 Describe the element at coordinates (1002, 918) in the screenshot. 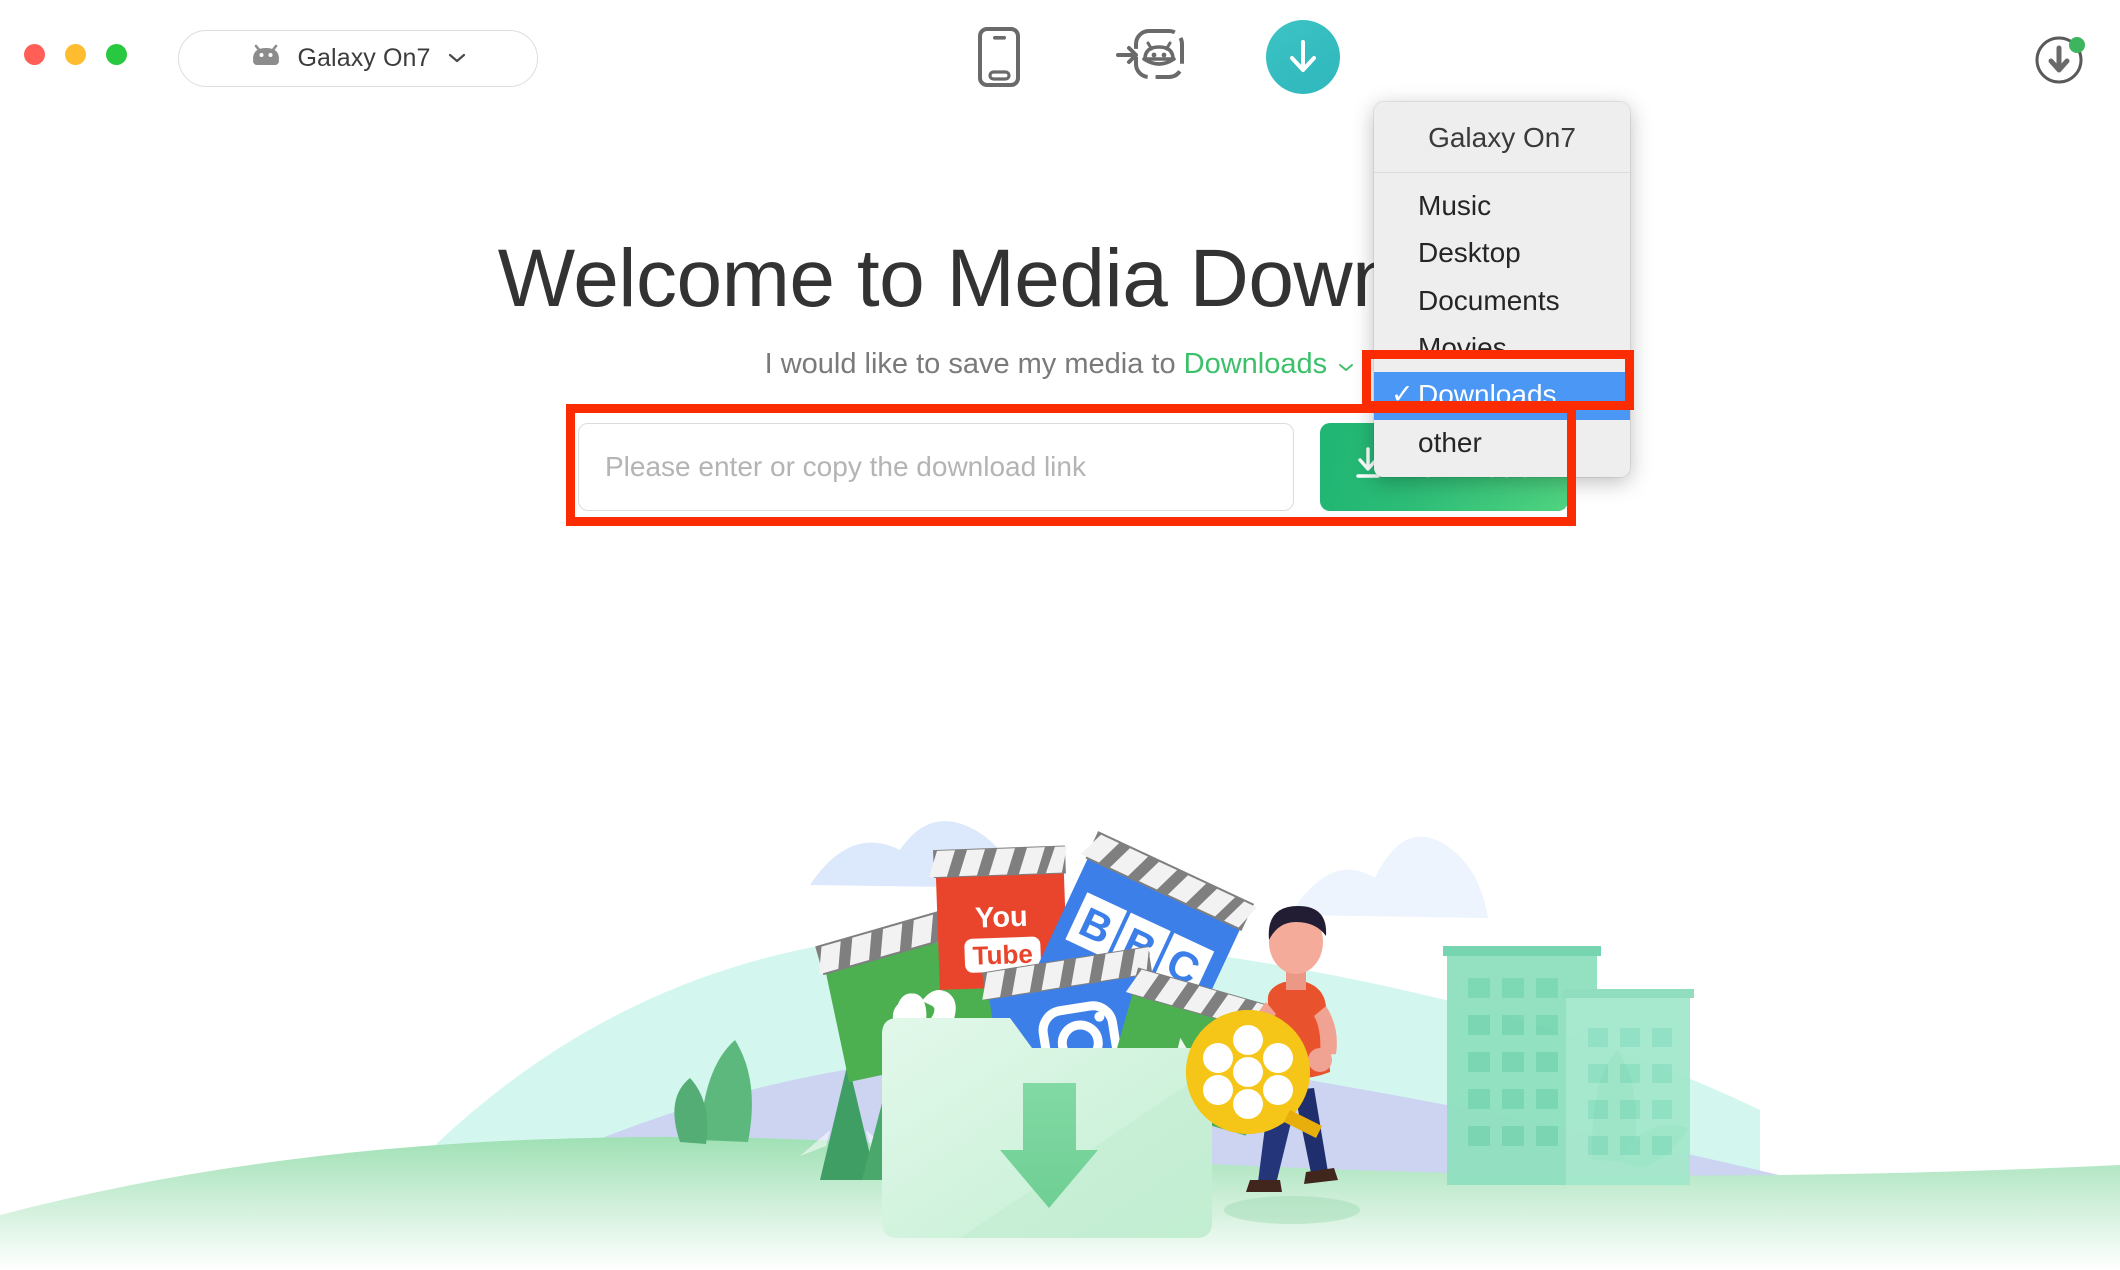

I see `svg-text: You` at that location.